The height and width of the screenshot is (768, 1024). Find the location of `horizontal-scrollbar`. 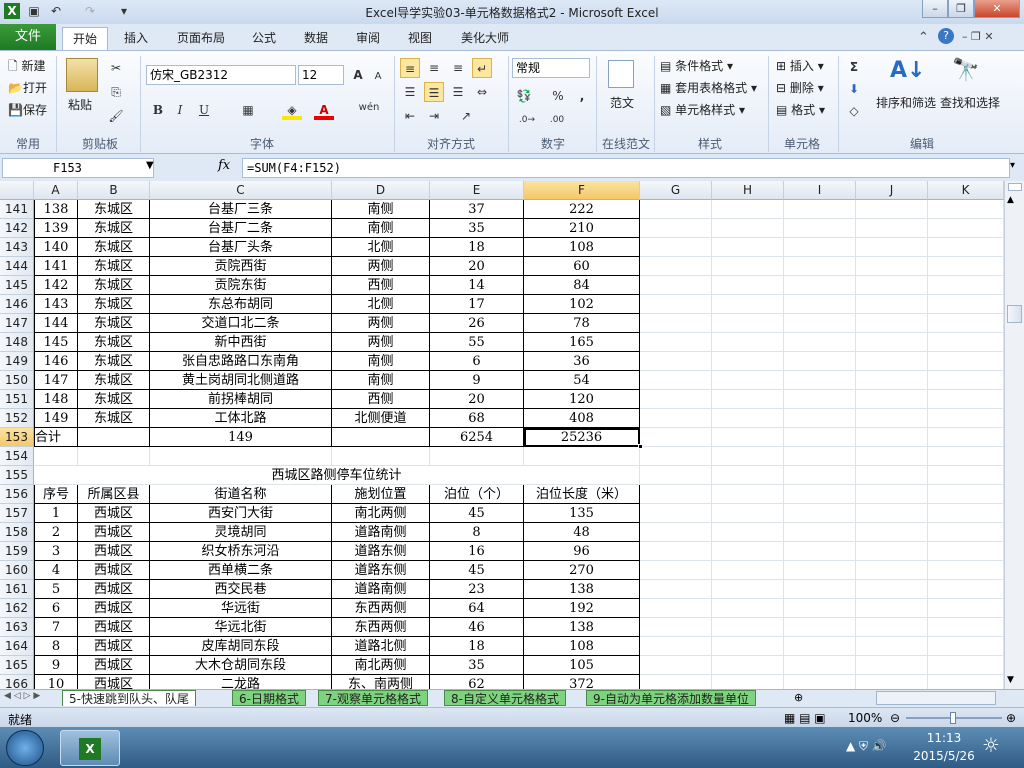

horizontal-scrollbar is located at coordinates (936, 698).